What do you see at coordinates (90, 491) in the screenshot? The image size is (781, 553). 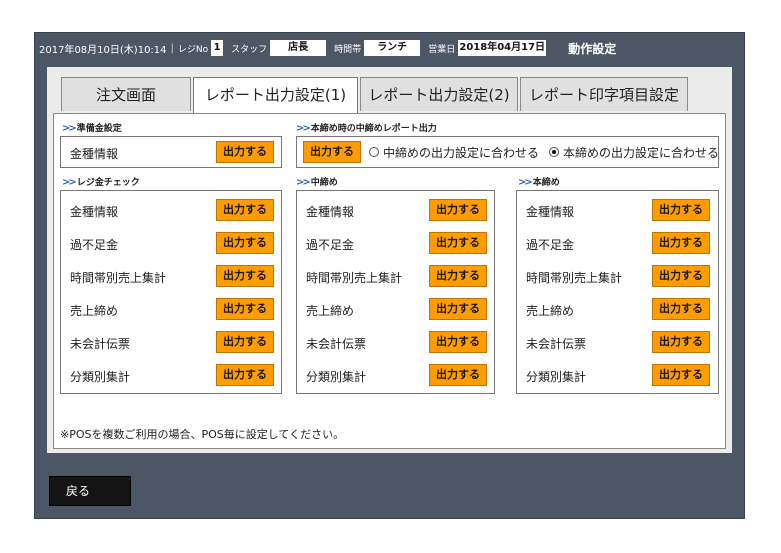 I see `back-button: 戻る` at bounding box center [90, 491].